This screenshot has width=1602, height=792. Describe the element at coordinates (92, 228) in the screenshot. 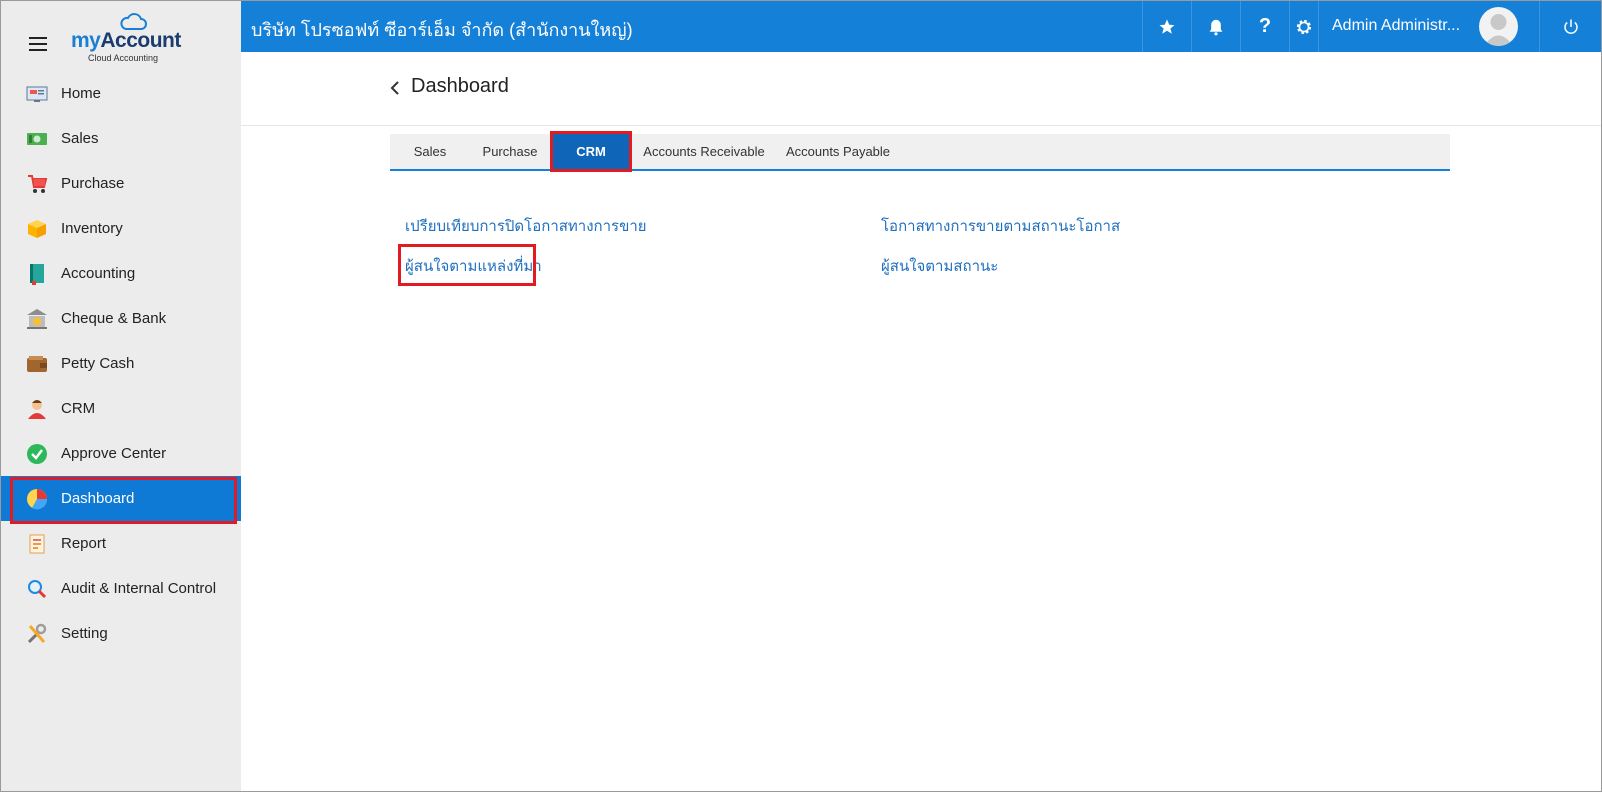

I see `sidebar-item-label: Inventory` at that location.